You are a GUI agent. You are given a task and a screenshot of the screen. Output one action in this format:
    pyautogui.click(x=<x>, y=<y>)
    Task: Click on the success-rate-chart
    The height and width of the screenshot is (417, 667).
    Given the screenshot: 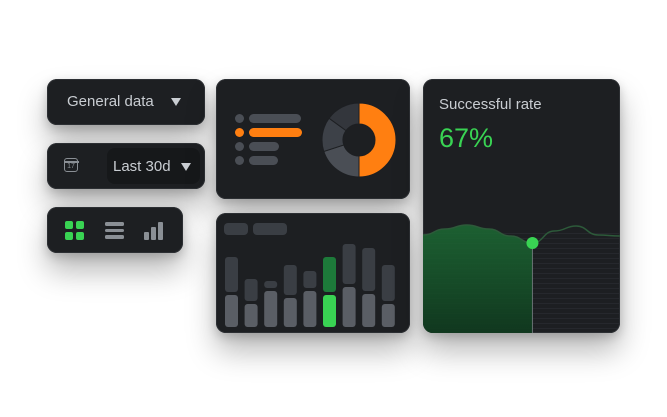 What is the action you would take?
    pyautogui.click(x=521, y=278)
    